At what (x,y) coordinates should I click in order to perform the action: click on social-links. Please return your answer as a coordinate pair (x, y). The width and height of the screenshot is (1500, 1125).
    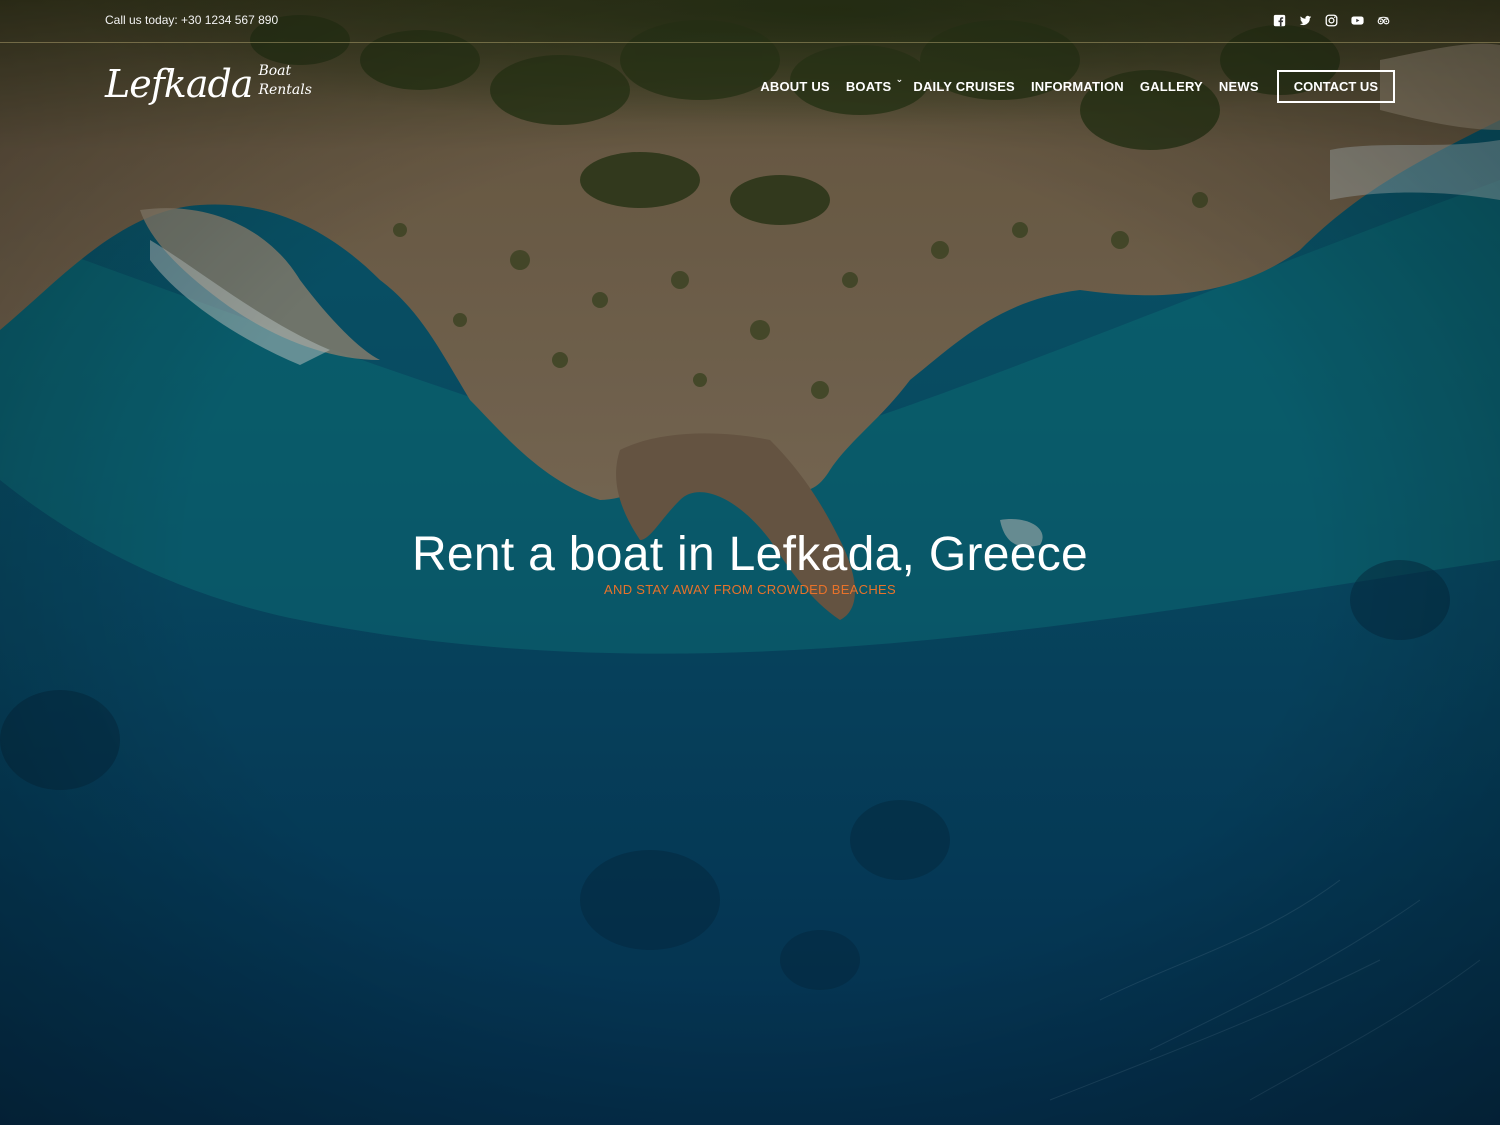
    Looking at the image, I should click on (1331, 20).